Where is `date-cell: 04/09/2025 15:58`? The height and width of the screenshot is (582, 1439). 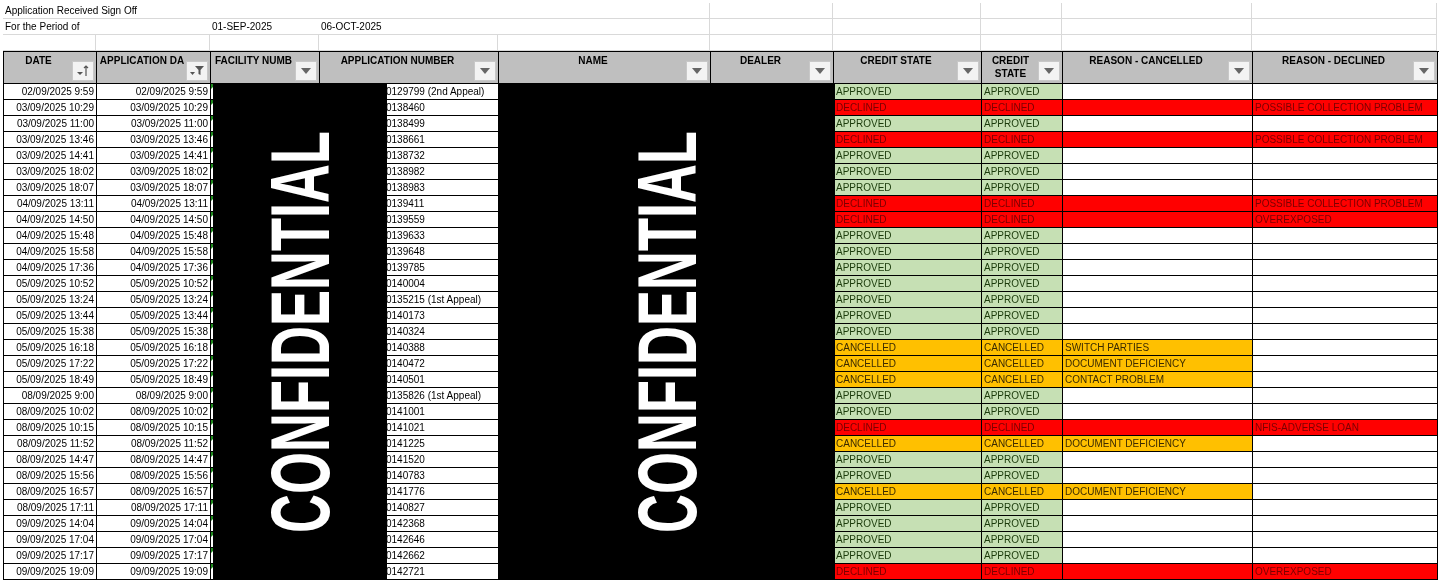 date-cell: 04/09/2025 15:58 is located at coordinates (50, 252).